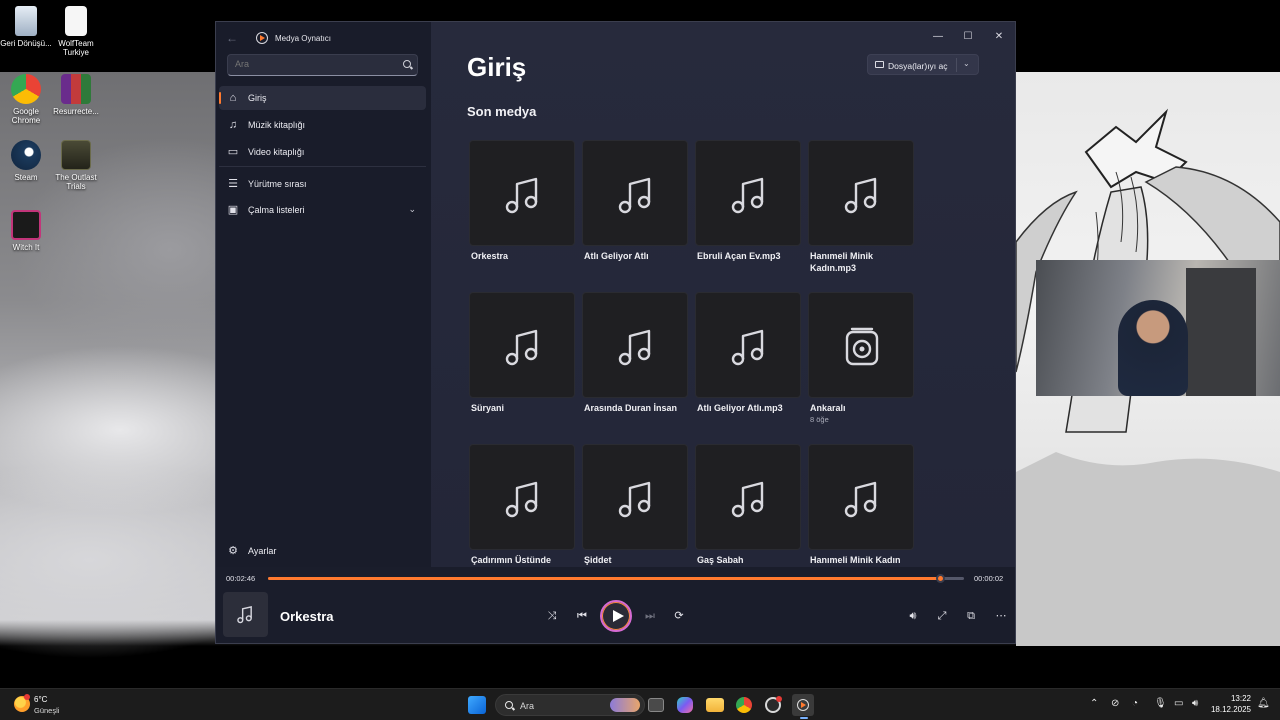 This screenshot has height=720, width=1280. What do you see at coordinates (26, 161) in the screenshot?
I see `steam-desktop-icon: Steam` at bounding box center [26, 161].